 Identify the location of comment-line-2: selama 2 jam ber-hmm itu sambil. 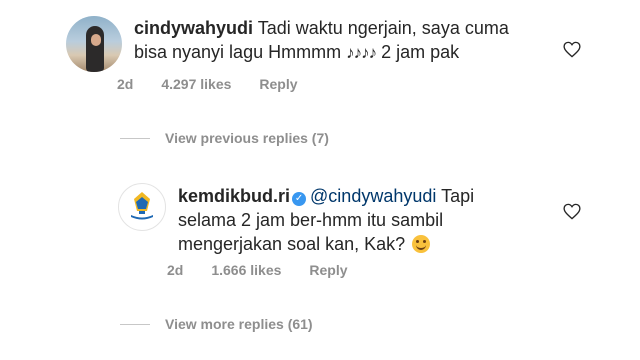
(311, 220).